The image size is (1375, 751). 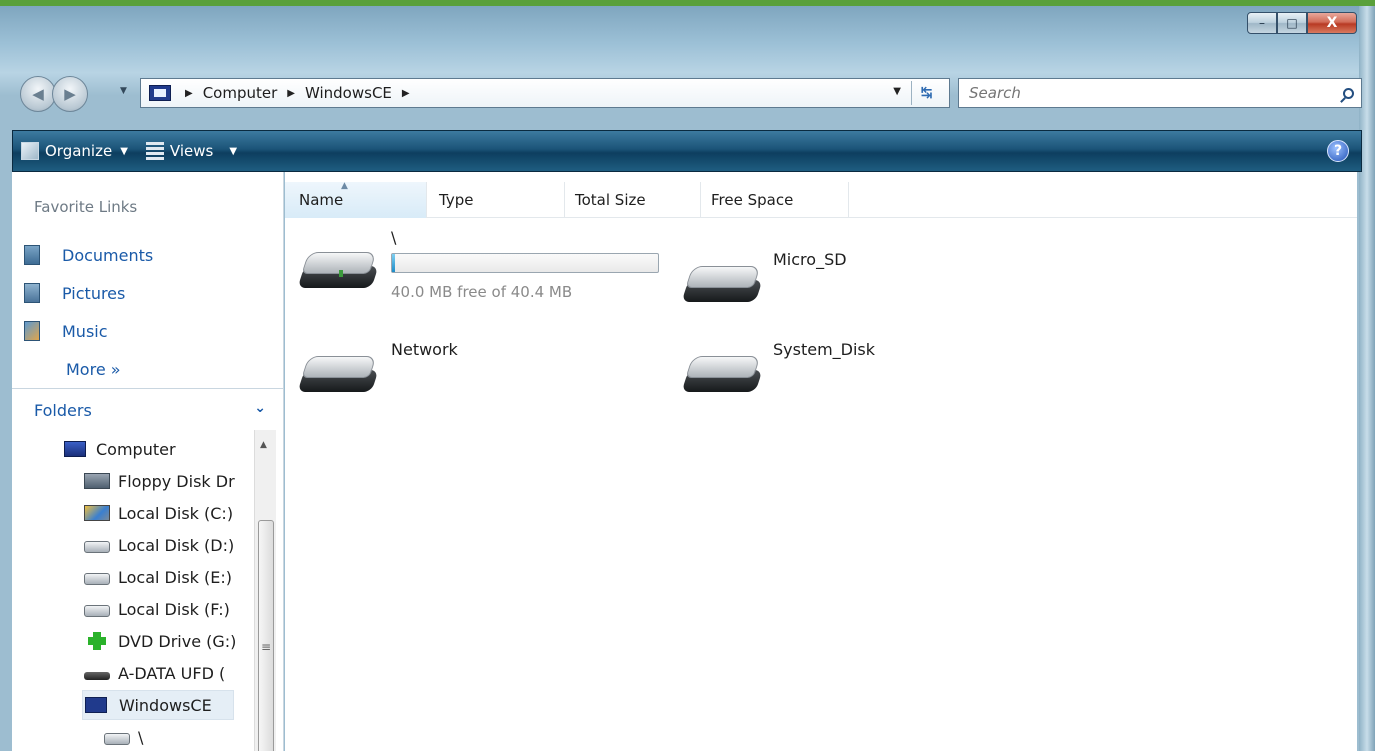 I want to click on refresh-icon: ↹, so click(x=926, y=93).